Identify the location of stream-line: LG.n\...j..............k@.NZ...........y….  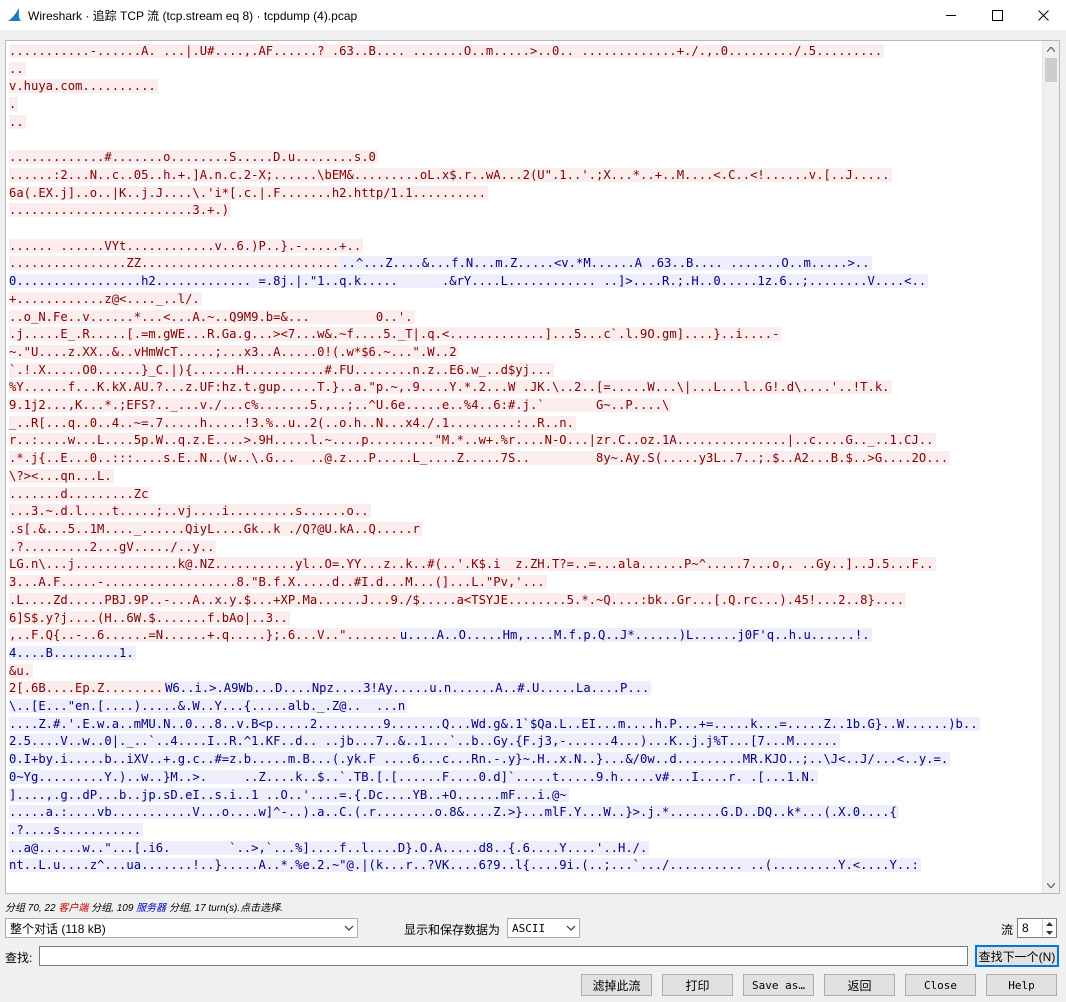
(525, 565).